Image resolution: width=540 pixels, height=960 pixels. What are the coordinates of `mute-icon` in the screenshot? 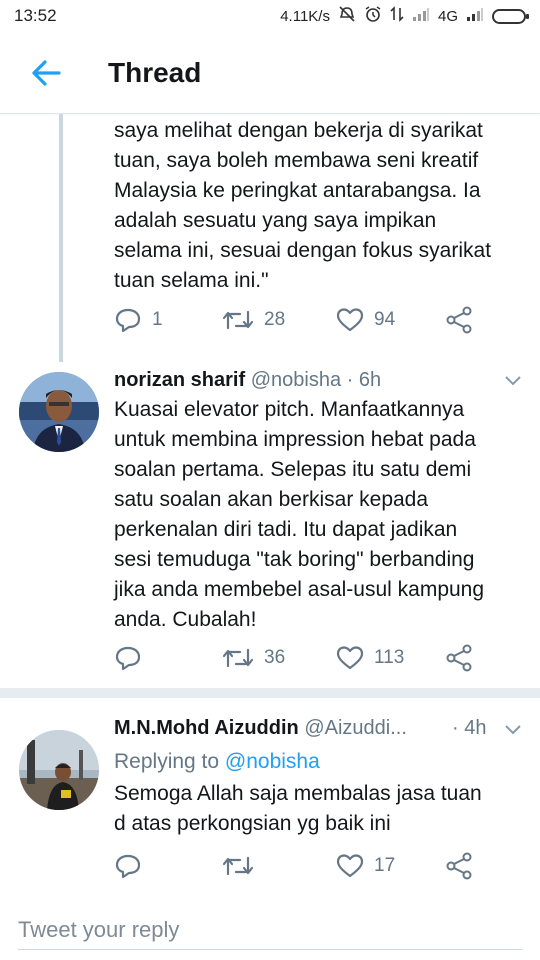 It's located at (347, 16).